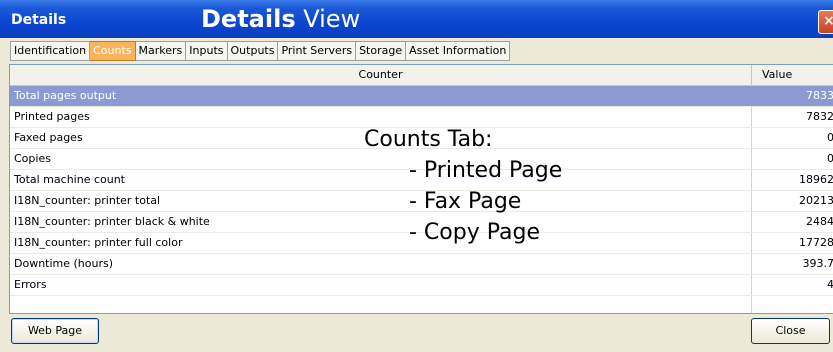  I want to click on column-header-counter: Counter, so click(381, 75).